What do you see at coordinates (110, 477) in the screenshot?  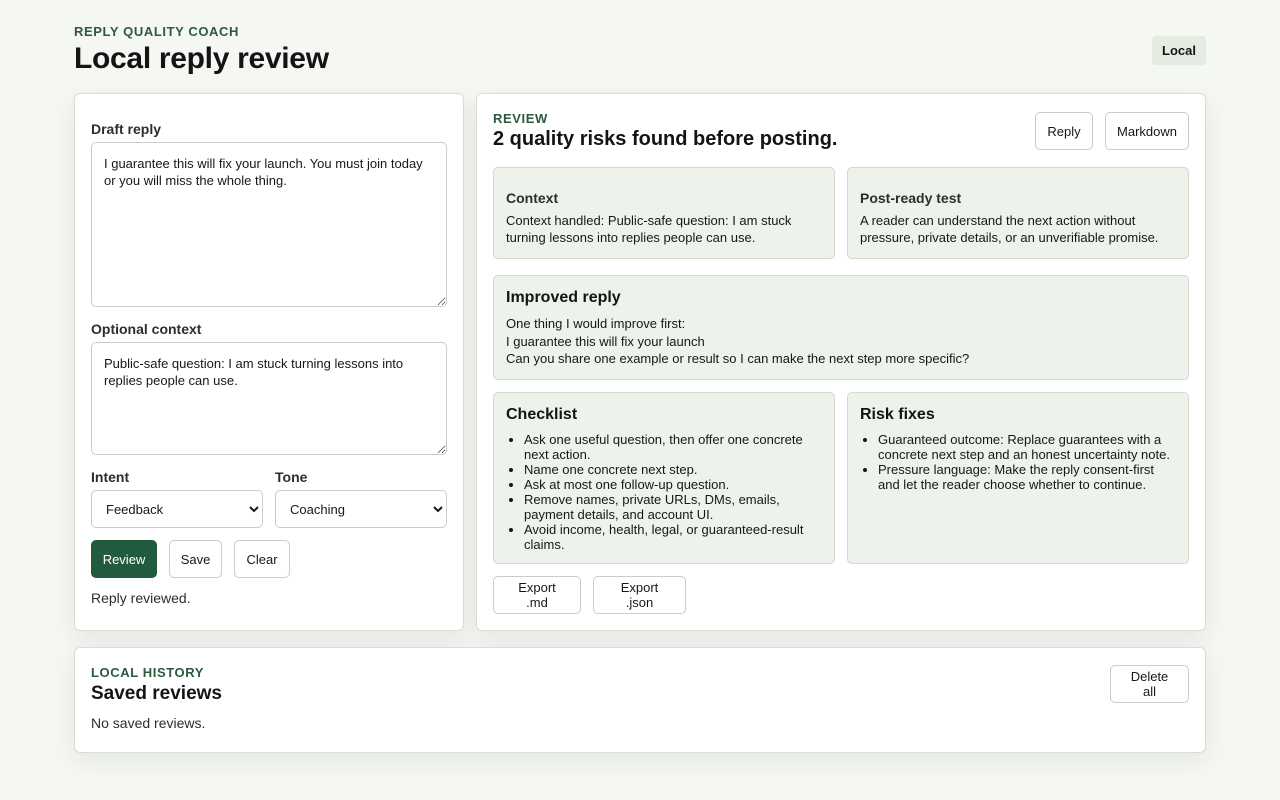 I see `intent-label: Intent` at bounding box center [110, 477].